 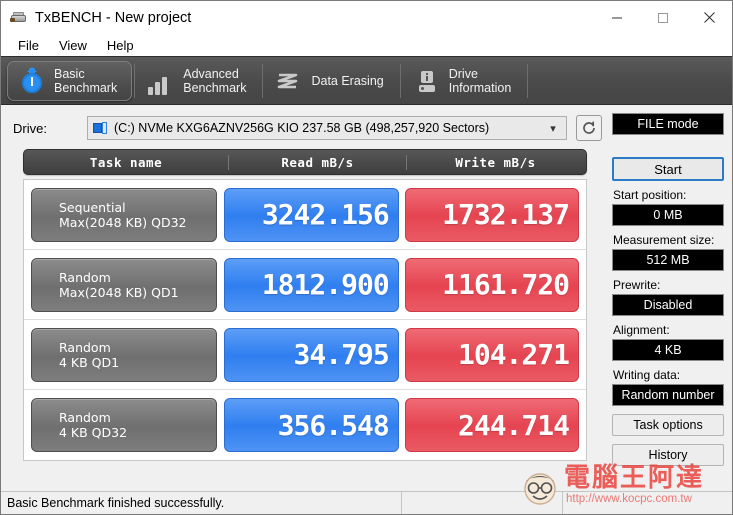 What do you see at coordinates (311, 284) in the screenshot?
I see `read-value: 1812.900` at bounding box center [311, 284].